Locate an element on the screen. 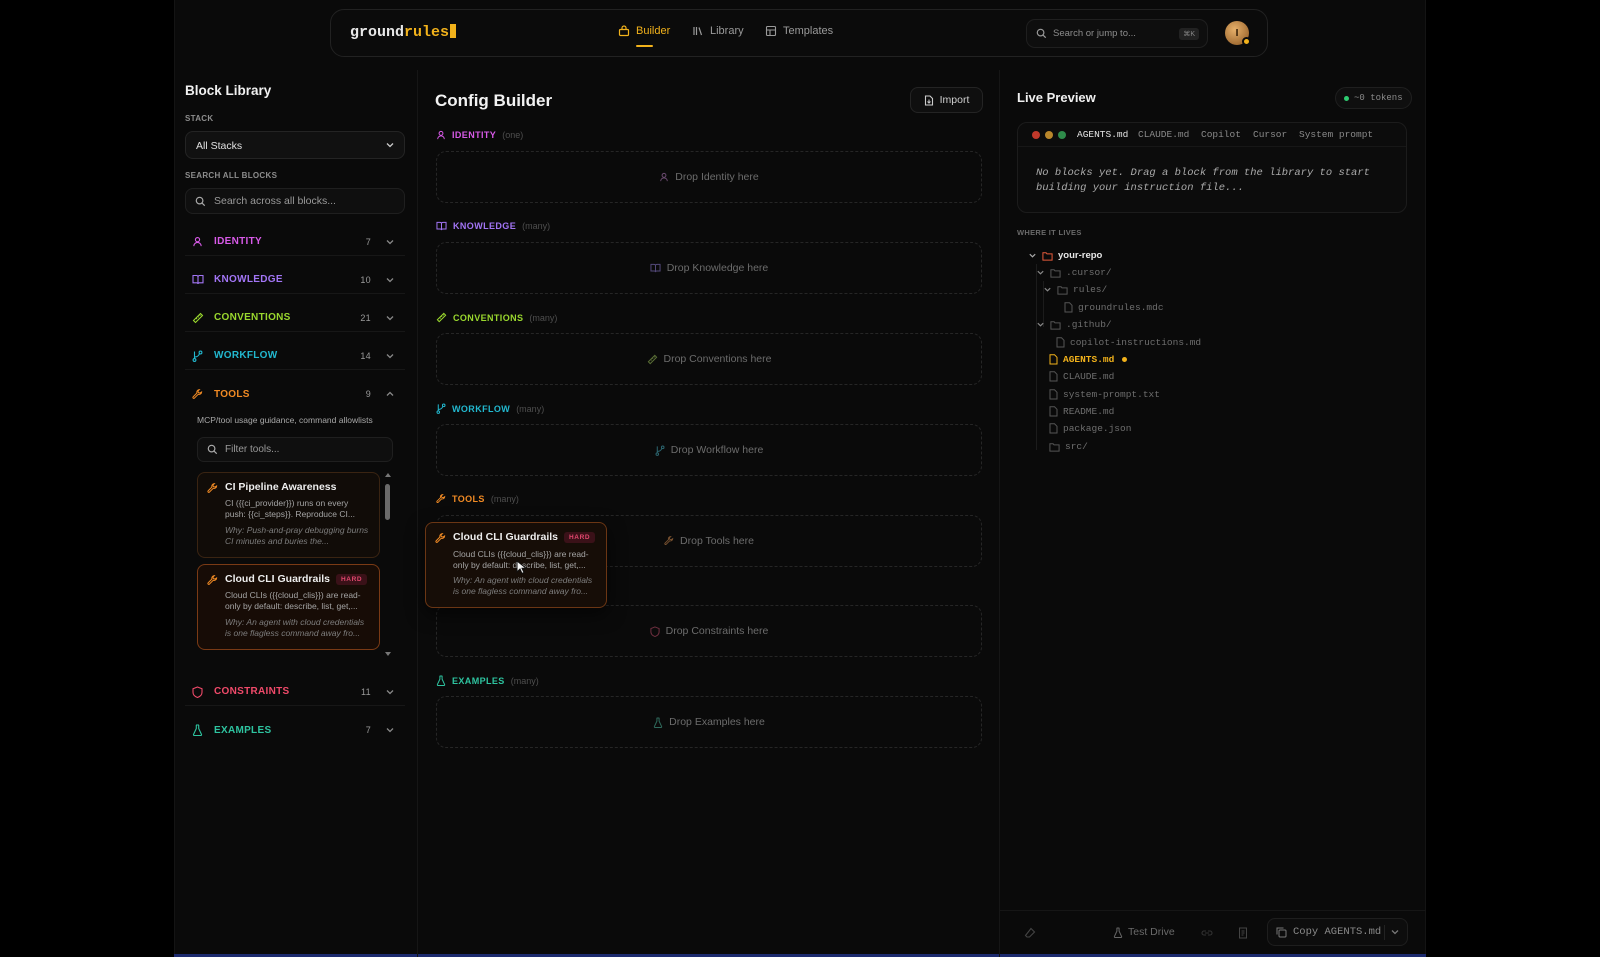 This screenshot has width=1600, height=957. test-drive-button: Test Drive is located at coordinates (1144, 932).